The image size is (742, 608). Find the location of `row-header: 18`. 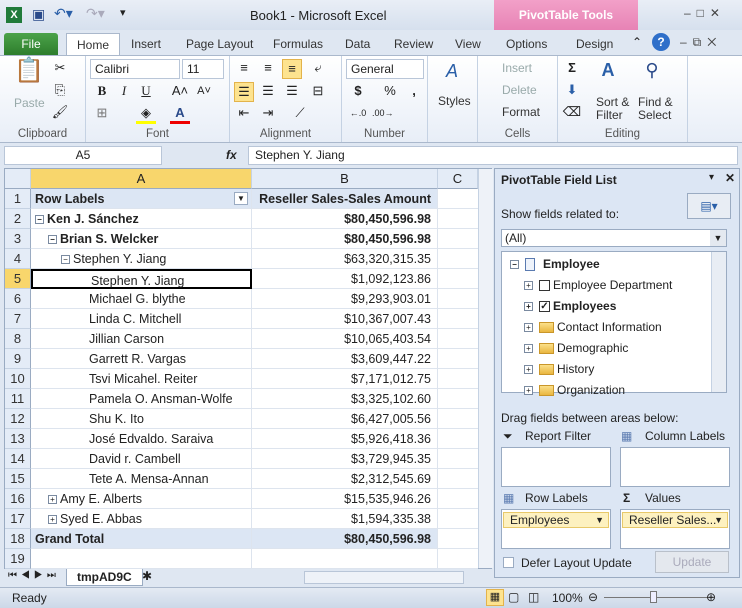

row-header: 18 is located at coordinates (18, 539).